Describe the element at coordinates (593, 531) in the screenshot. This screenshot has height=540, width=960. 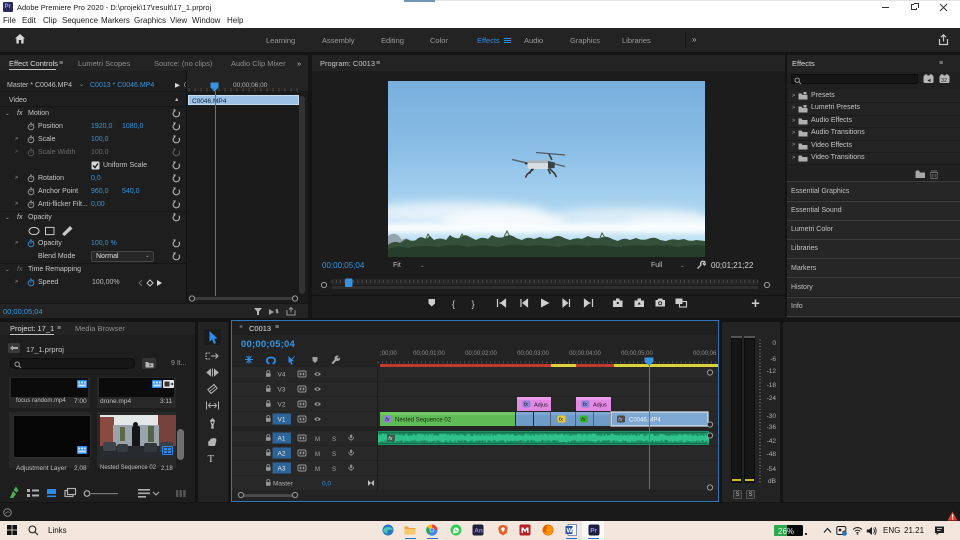
I see `svg-text: Pr` at that location.